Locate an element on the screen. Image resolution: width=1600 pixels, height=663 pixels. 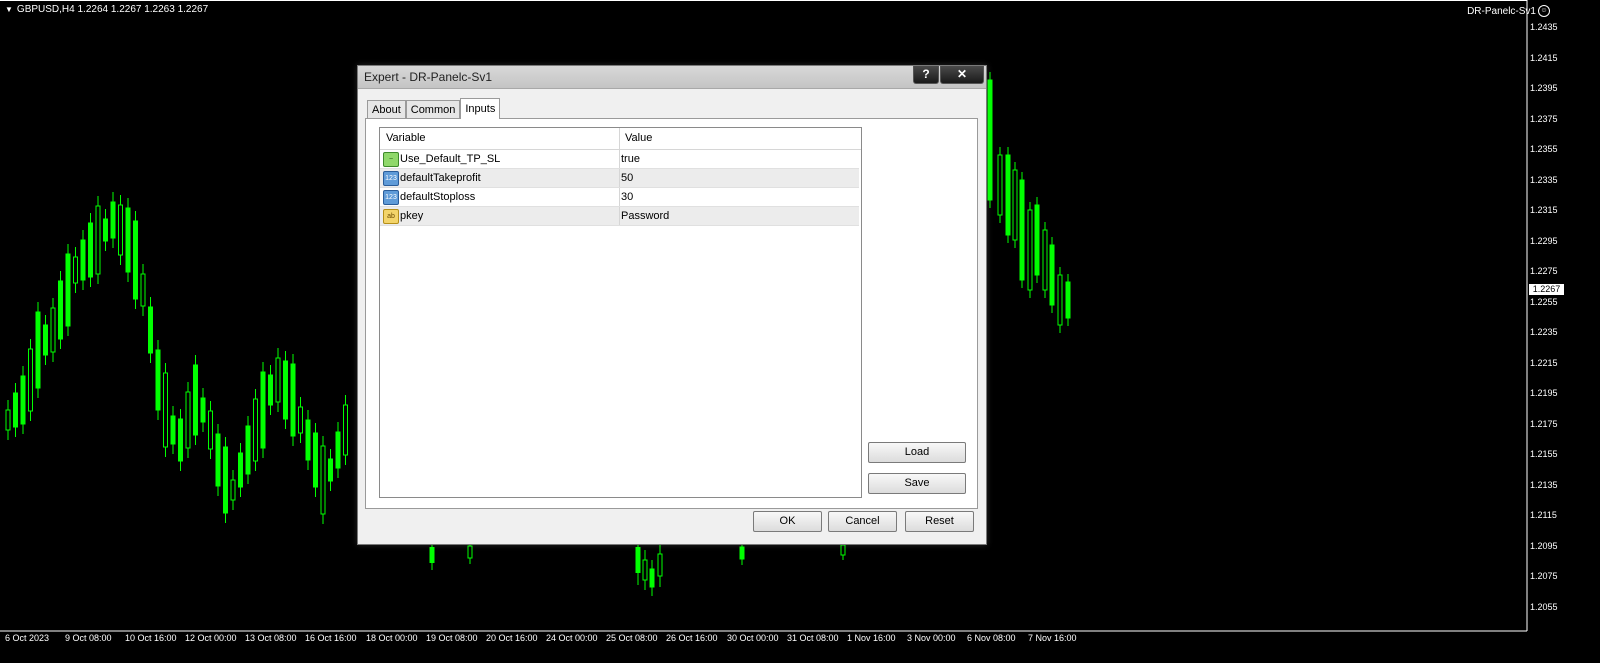
symbol-info-text: GBPUSD,H4 1.2264 1.2267 1.2263 1.2267 is located at coordinates (112, 9).